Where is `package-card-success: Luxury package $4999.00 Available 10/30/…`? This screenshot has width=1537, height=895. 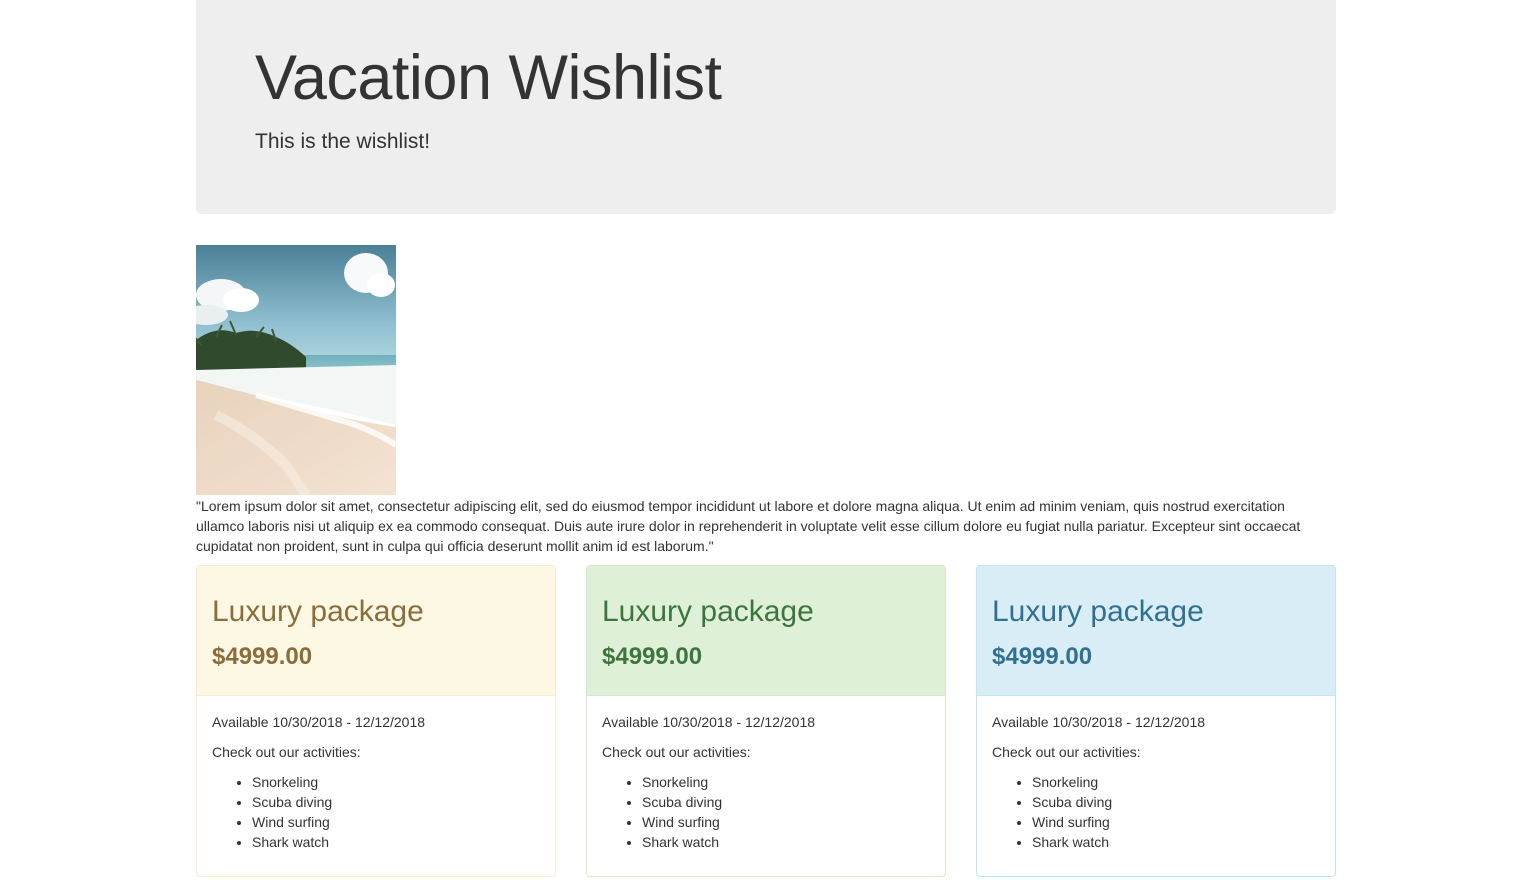 package-card-success: Luxury package $4999.00 Available 10/30/… is located at coordinates (766, 721).